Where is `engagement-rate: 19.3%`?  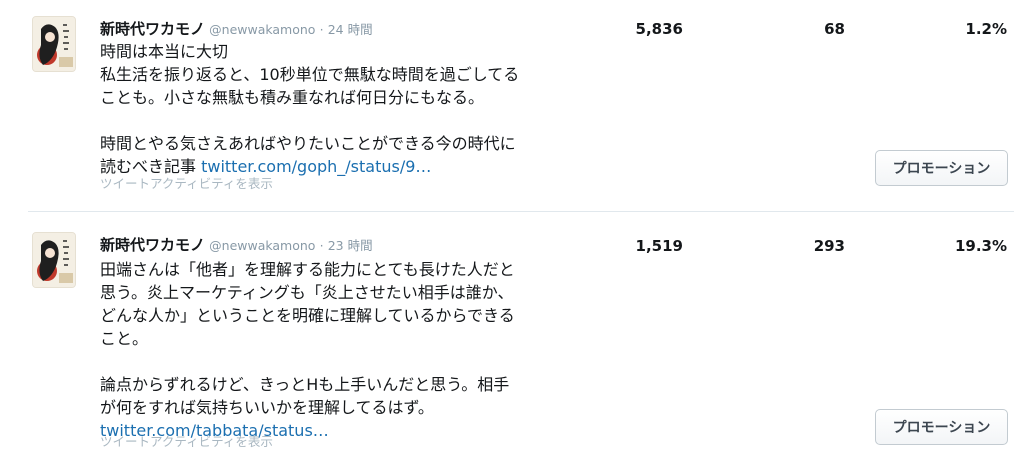
engagement-rate: 19.3% is located at coordinates (980, 246).